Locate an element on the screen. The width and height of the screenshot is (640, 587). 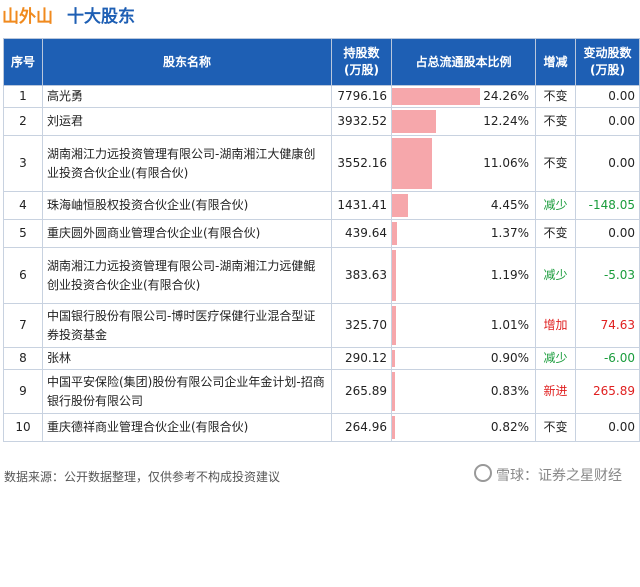
title-text: 十大股东 is located at coordinates (101, 17).